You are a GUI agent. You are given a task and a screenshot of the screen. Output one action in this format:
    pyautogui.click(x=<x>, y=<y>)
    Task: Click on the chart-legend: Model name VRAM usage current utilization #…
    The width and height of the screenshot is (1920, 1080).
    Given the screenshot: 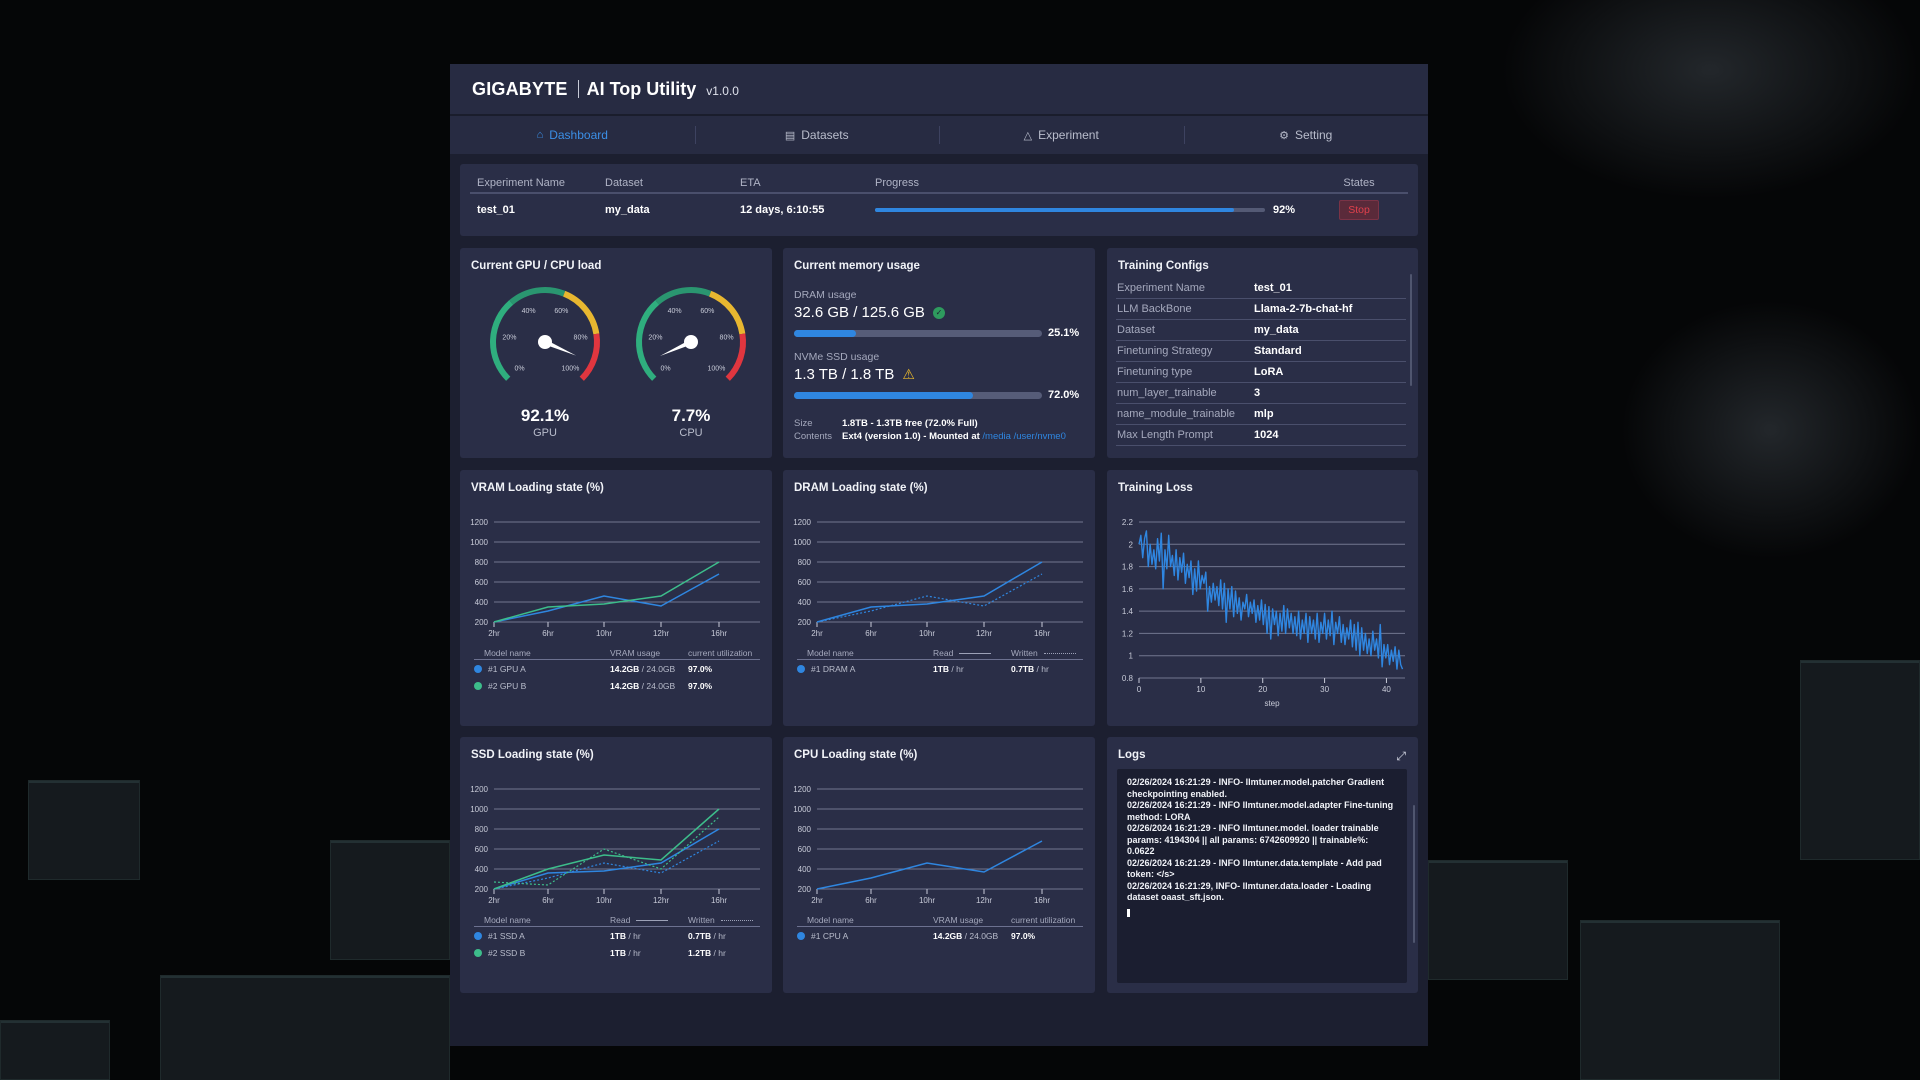 What is the action you would take?
    pyautogui.click(x=940, y=928)
    